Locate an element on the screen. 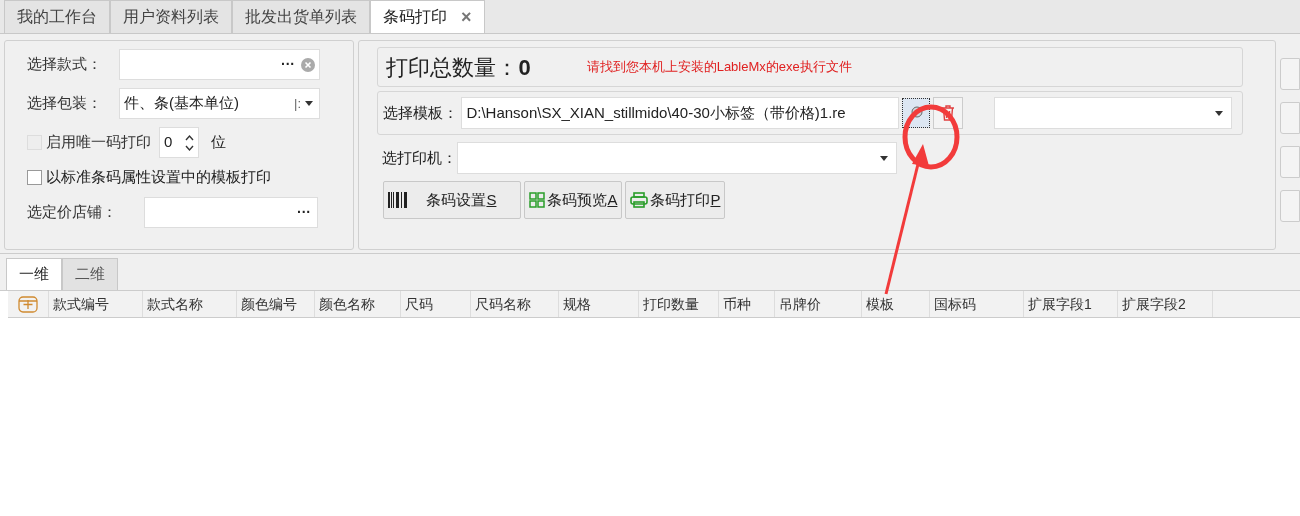 Image resolution: width=1300 pixels, height=516 pixels. tab-label: 条码打印 is located at coordinates (415, 17).